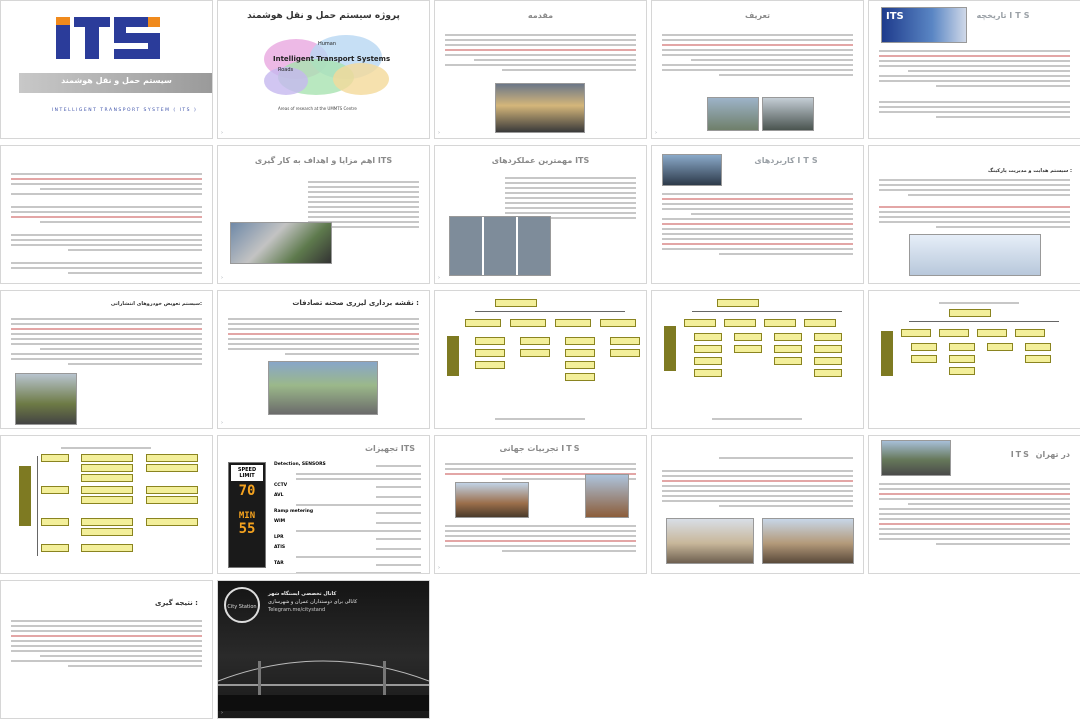 The image size is (1080, 720). Describe the element at coordinates (389, 448) in the screenshot. I see `slide-title: تجهیزات ITS` at that location.